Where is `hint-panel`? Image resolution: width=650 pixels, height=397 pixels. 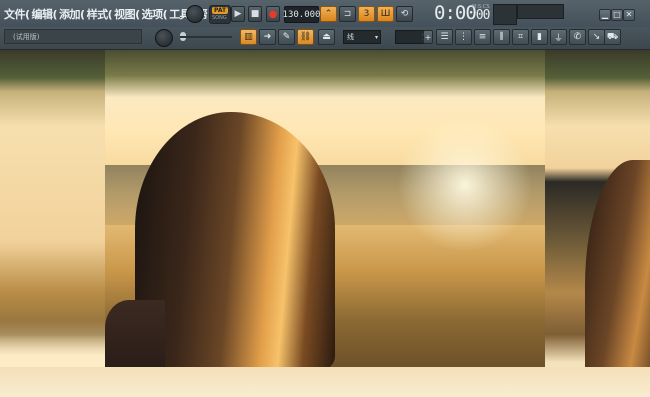
hint-panel is located at coordinates (540, 11).